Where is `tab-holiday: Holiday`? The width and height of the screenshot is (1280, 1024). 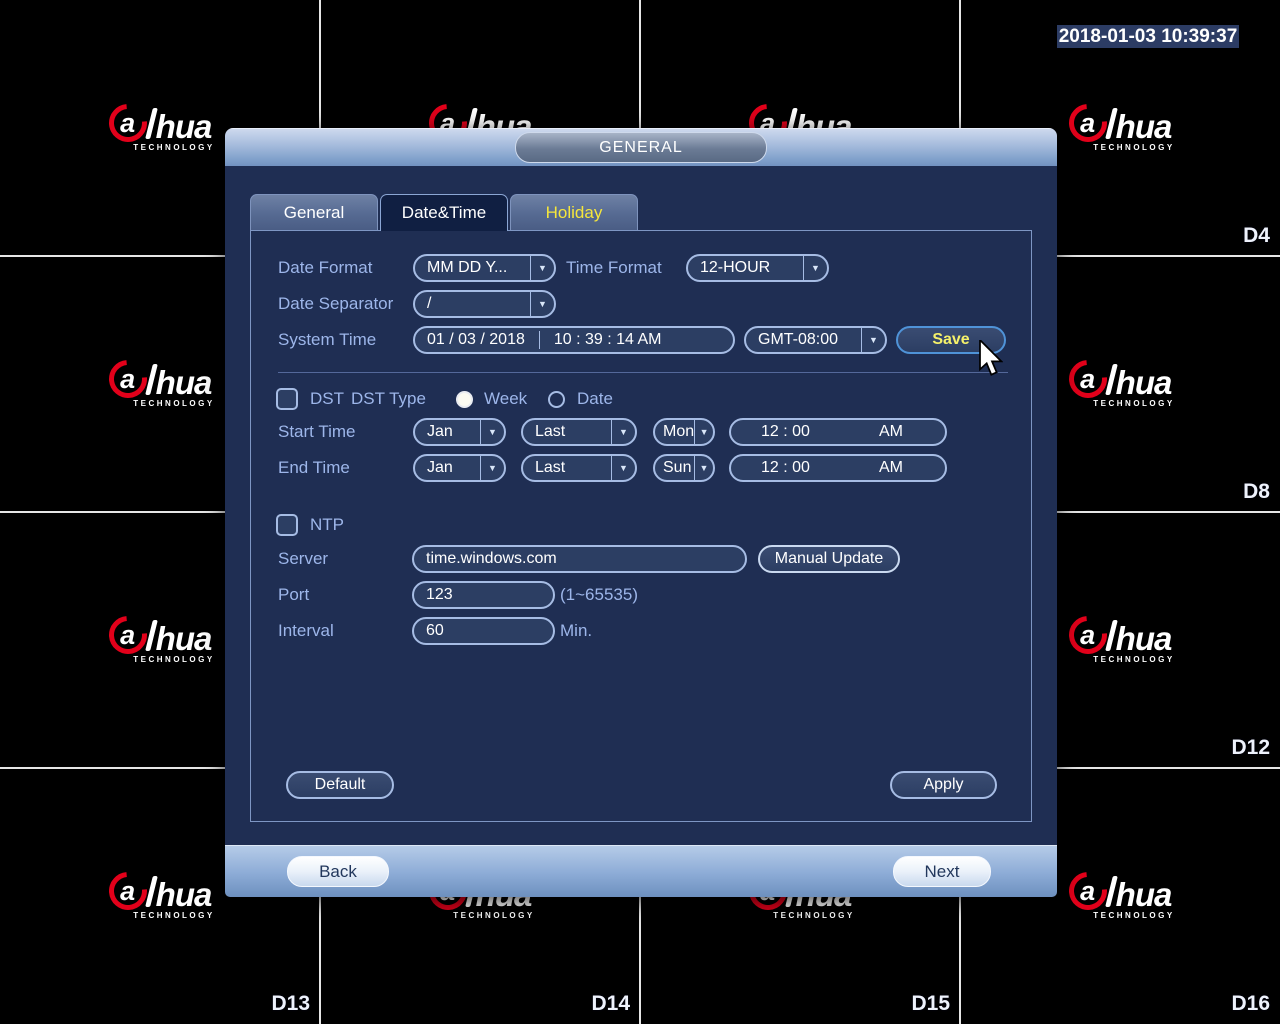
tab-holiday: Holiday is located at coordinates (574, 212).